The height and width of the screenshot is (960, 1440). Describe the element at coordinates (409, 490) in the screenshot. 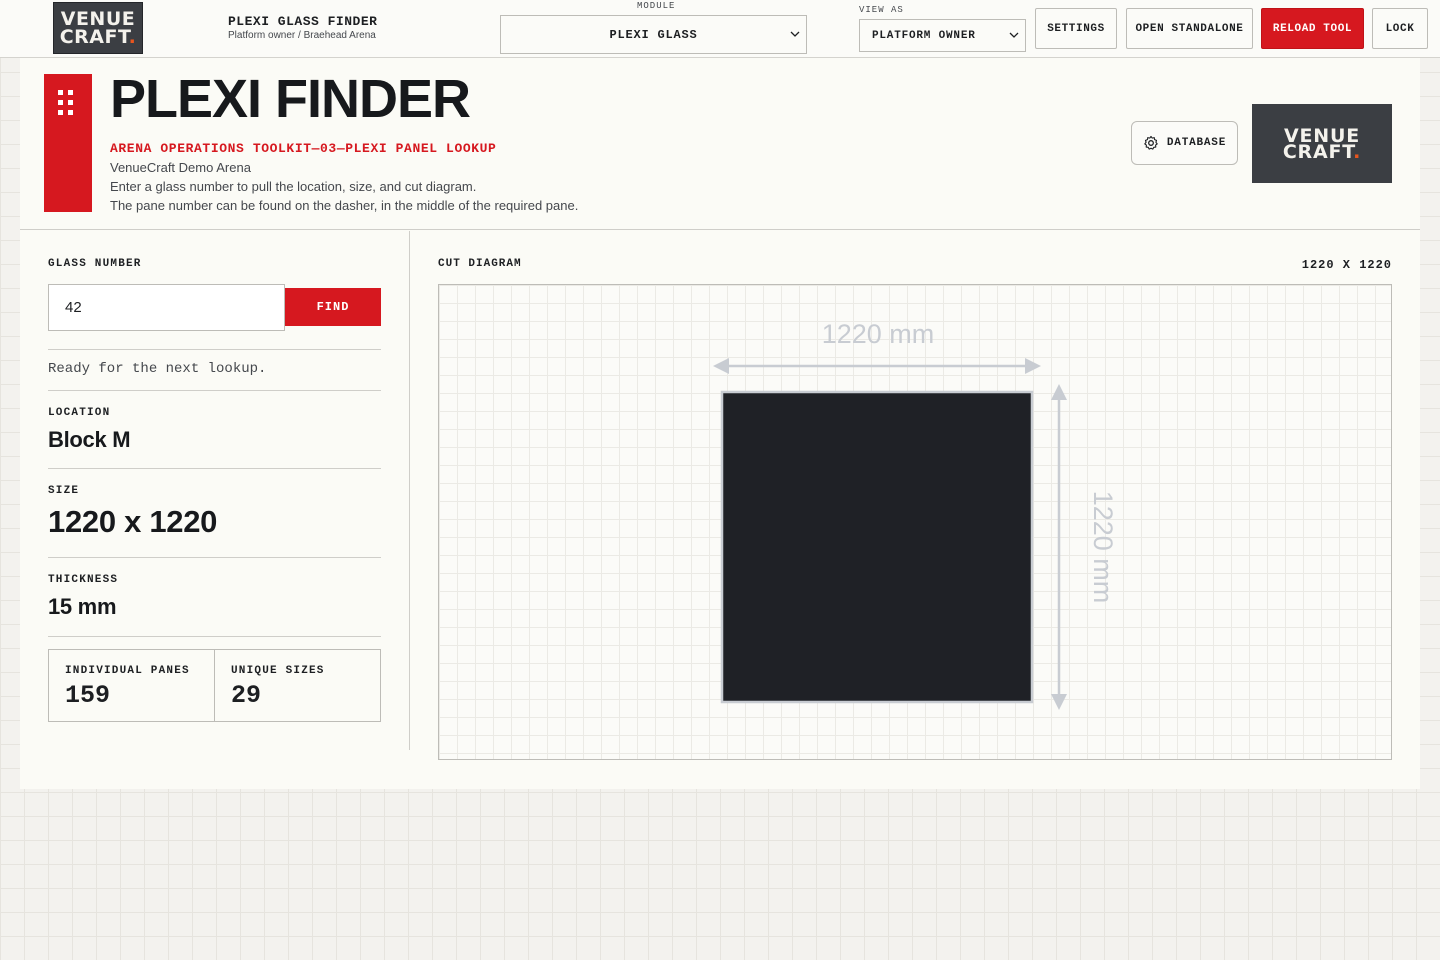

I see `column-divider` at that location.